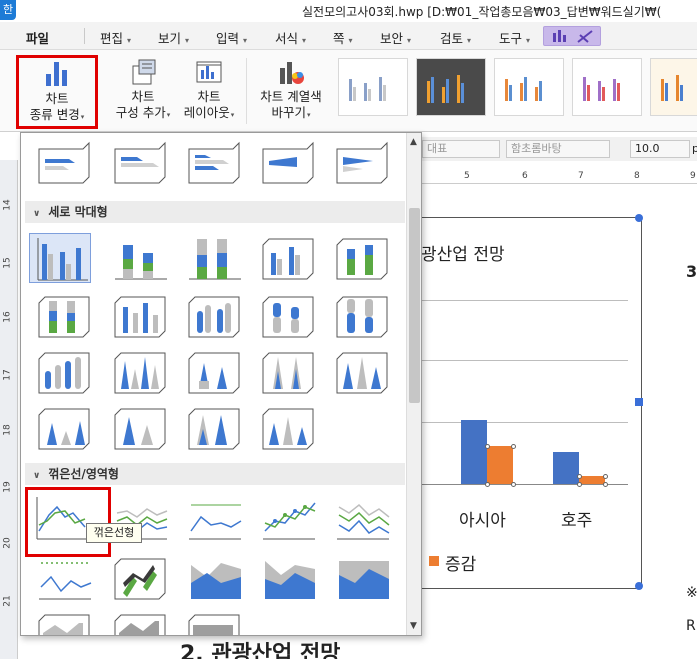  What do you see at coordinates (246, 91) in the screenshot?
I see `ribbon-separator` at bounding box center [246, 91].